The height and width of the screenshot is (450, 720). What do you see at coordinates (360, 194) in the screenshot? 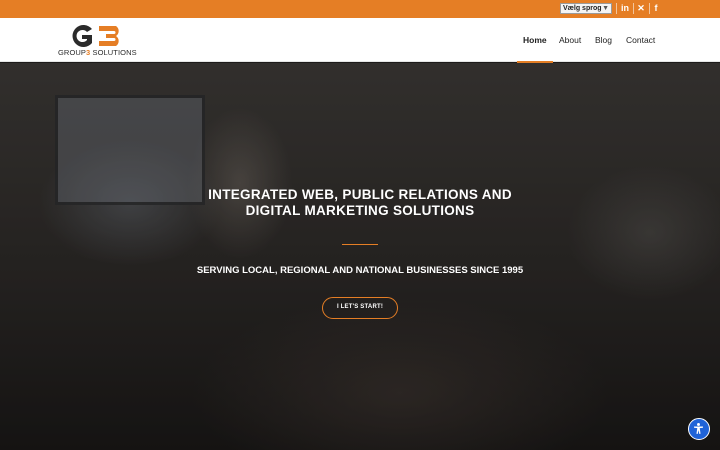
I see `hero-title-line-1: INTEGRATED WEB, PUBLIC RELATIONS AND` at bounding box center [360, 194].